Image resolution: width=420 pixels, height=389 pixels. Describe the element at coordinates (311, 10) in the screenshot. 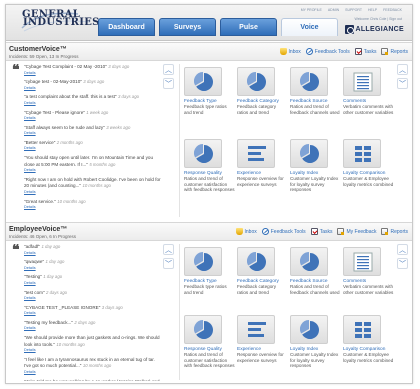

I see `link-my-profile: MY PROFILE` at that location.